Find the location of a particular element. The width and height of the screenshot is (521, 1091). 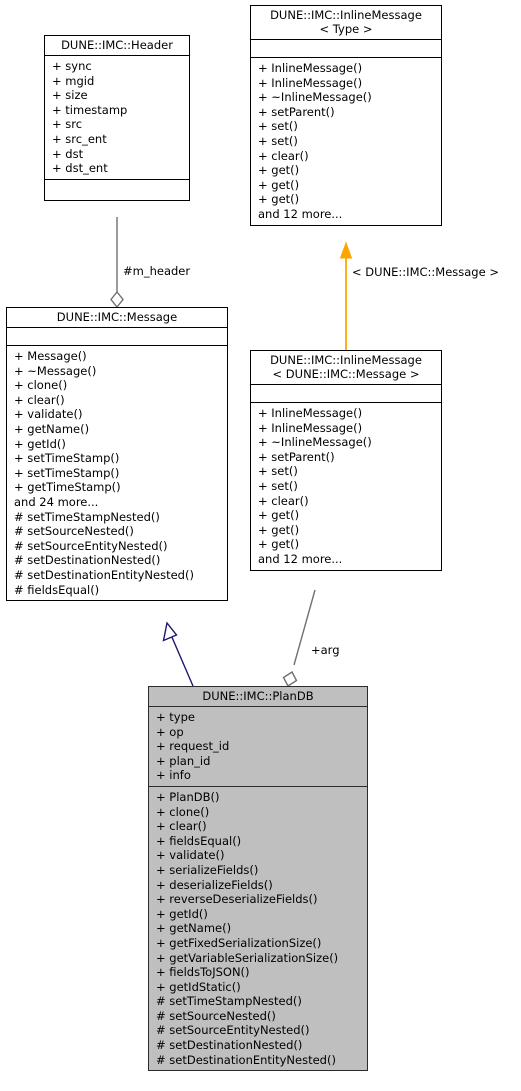

class-member: + ~Message() is located at coordinates (55, 370).